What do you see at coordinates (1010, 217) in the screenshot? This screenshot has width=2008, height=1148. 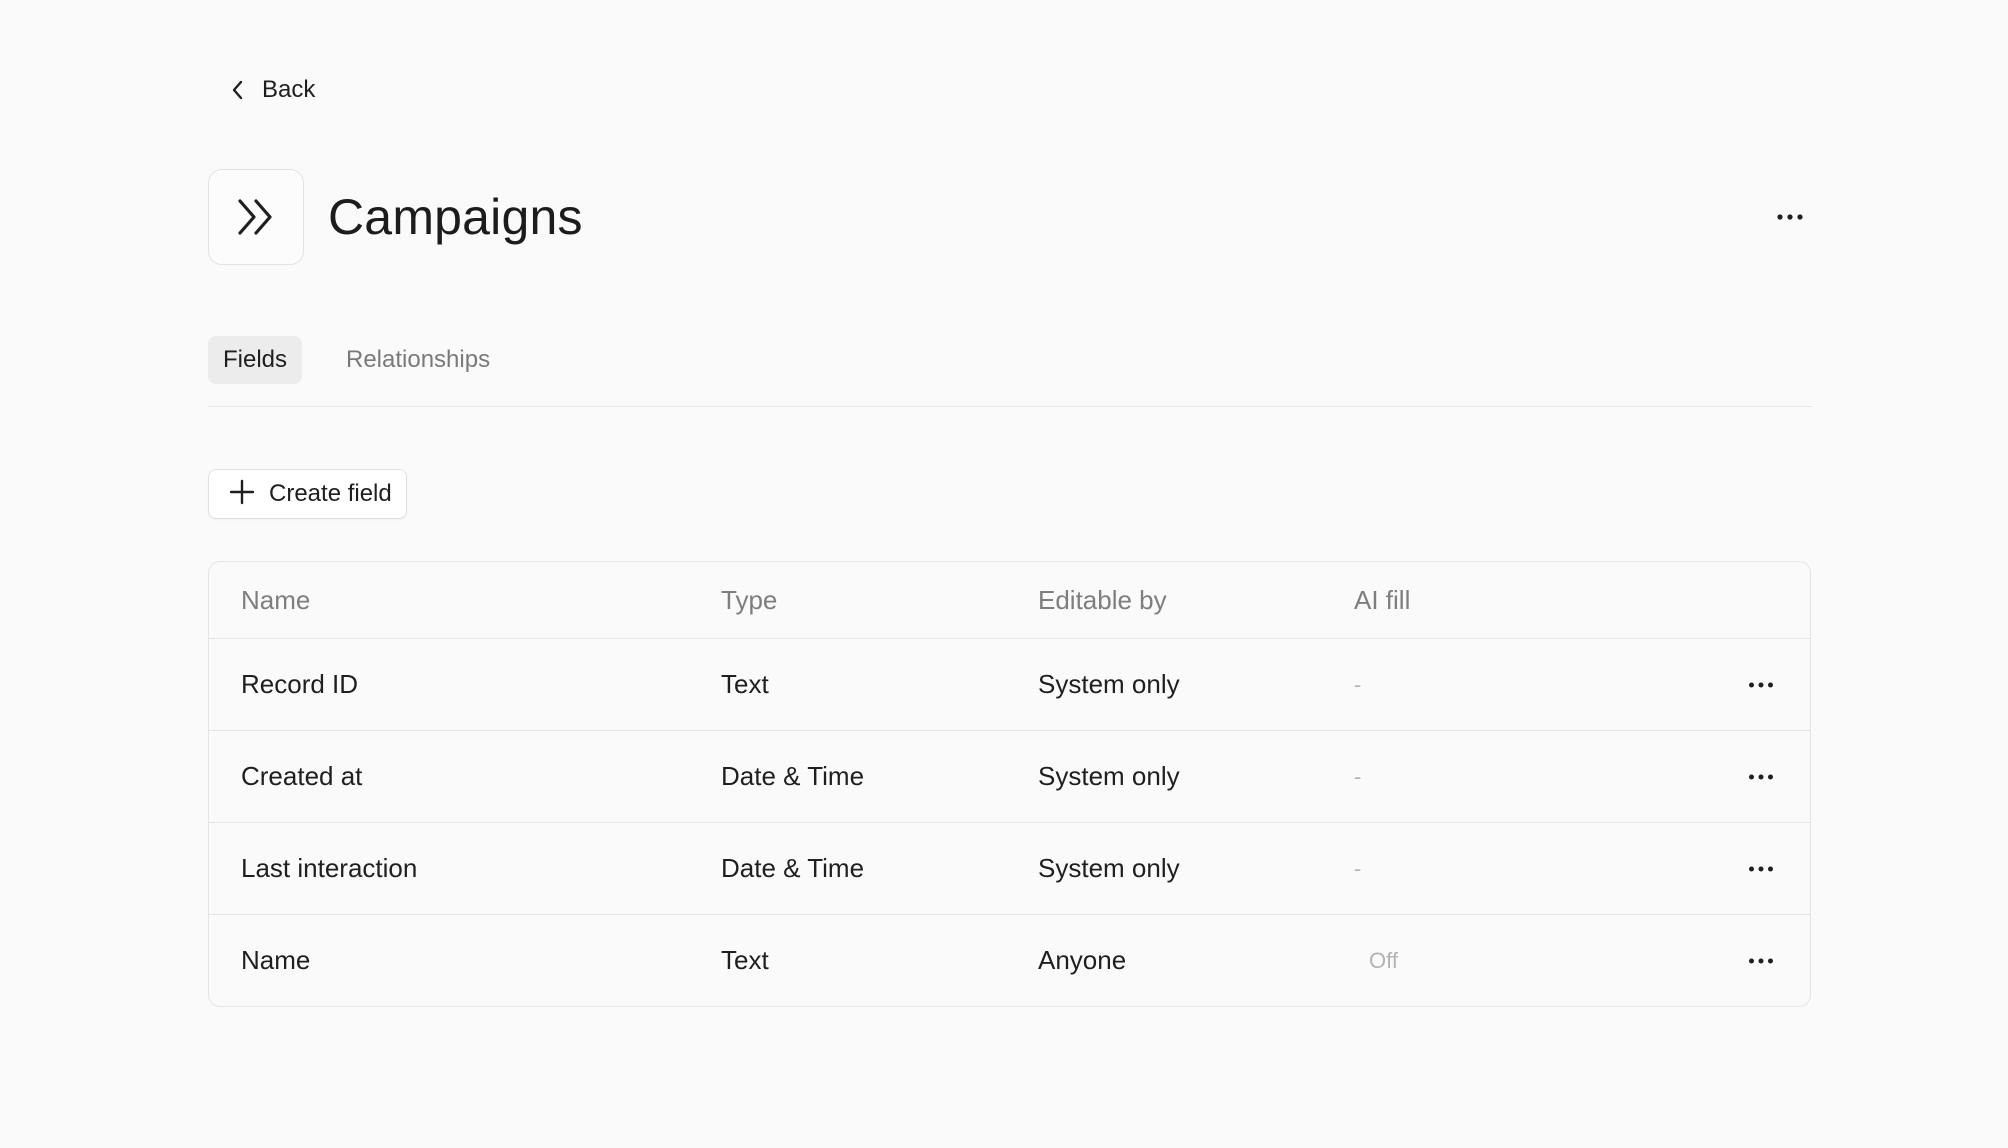 I see `page-header: Campaigns` at bounding box center [1010, 217].